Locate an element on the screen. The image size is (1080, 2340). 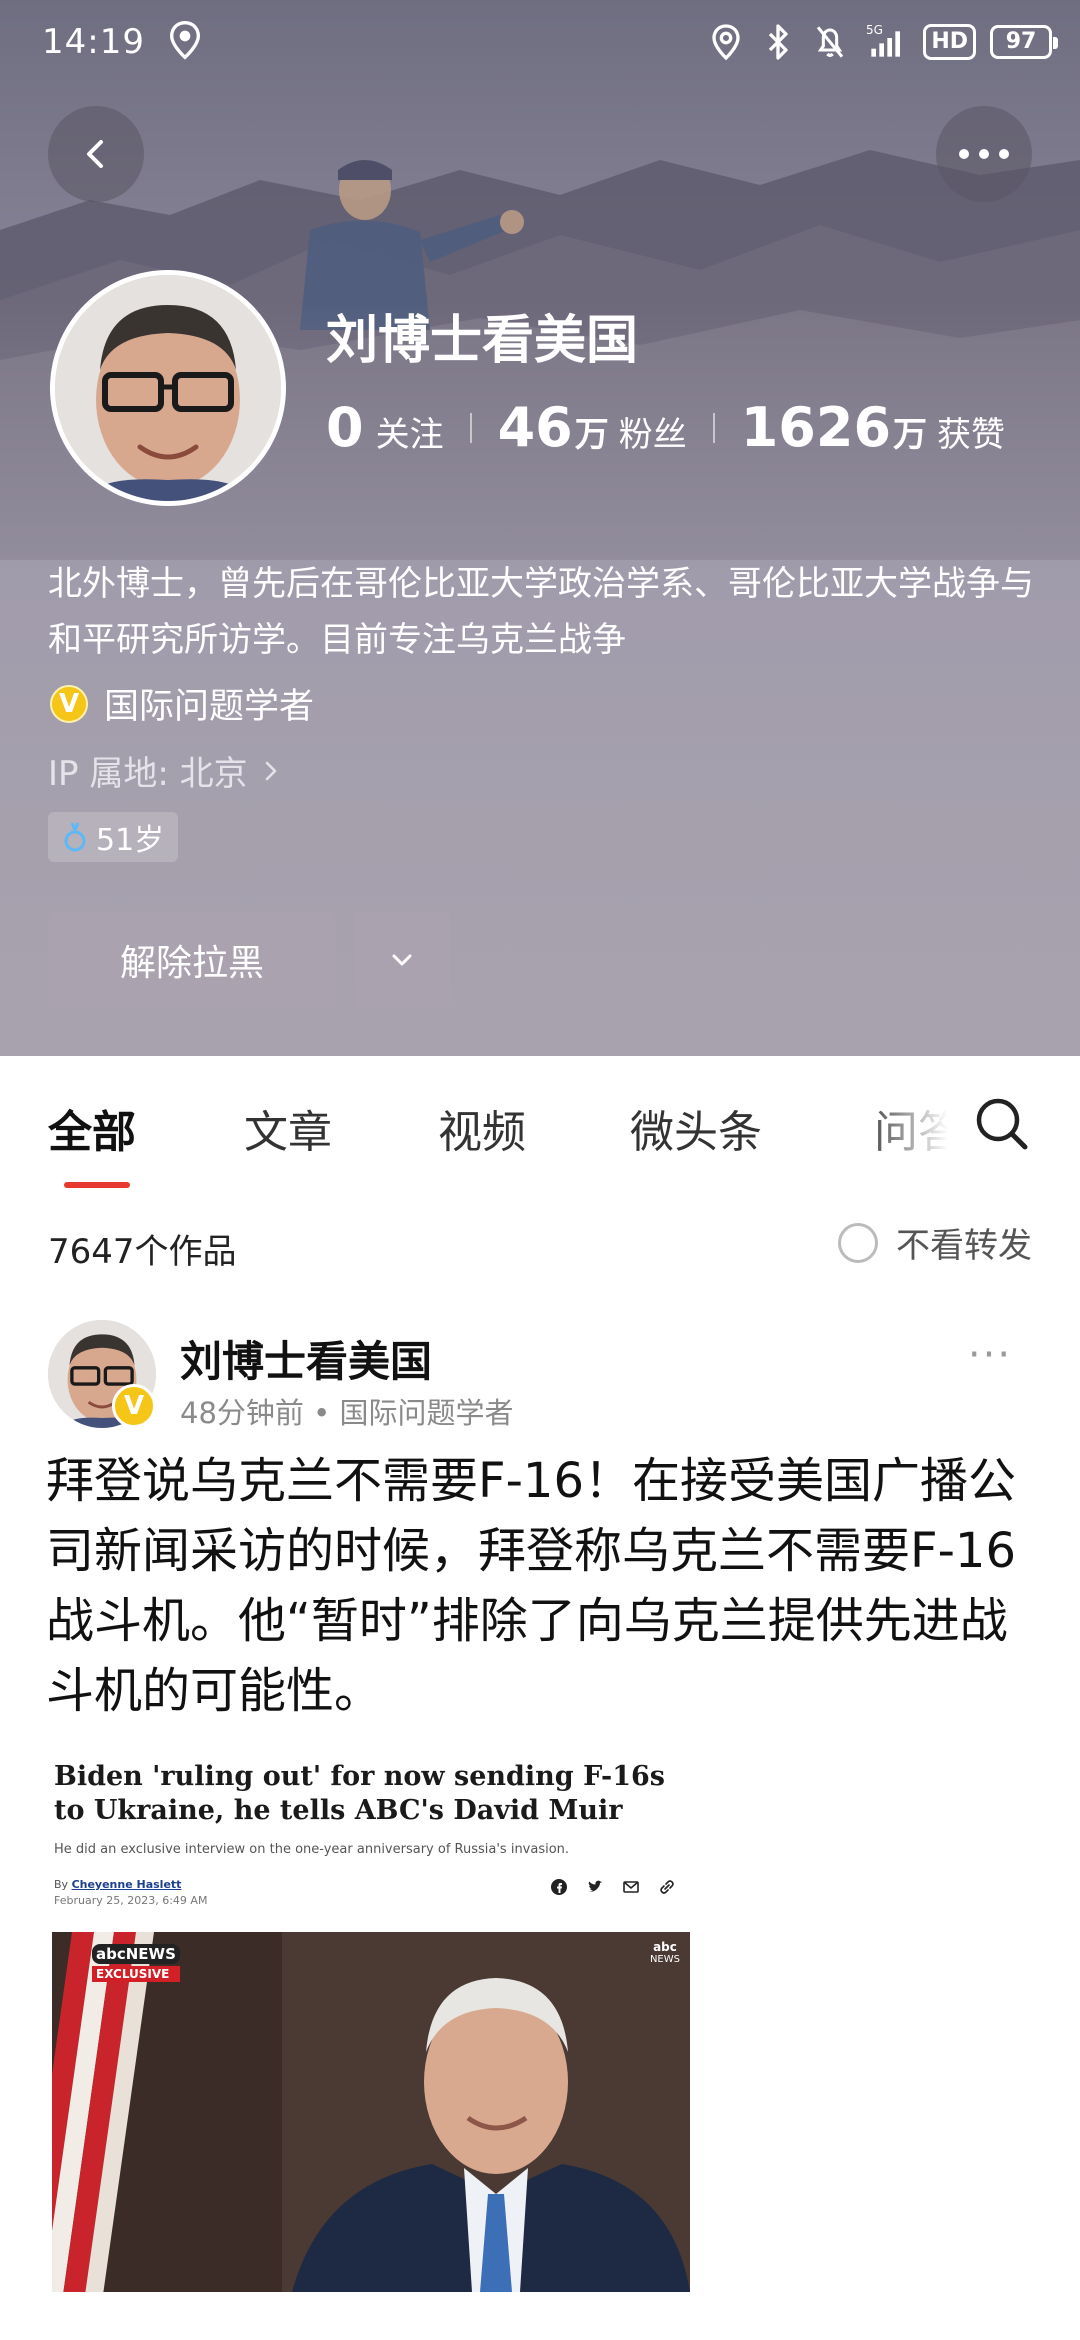
back-button is located at coordinates (96, 154).